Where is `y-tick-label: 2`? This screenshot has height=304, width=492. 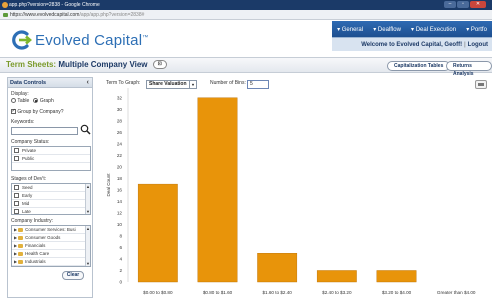
y-tick-label: 2 is located at coordinates (120, 270).